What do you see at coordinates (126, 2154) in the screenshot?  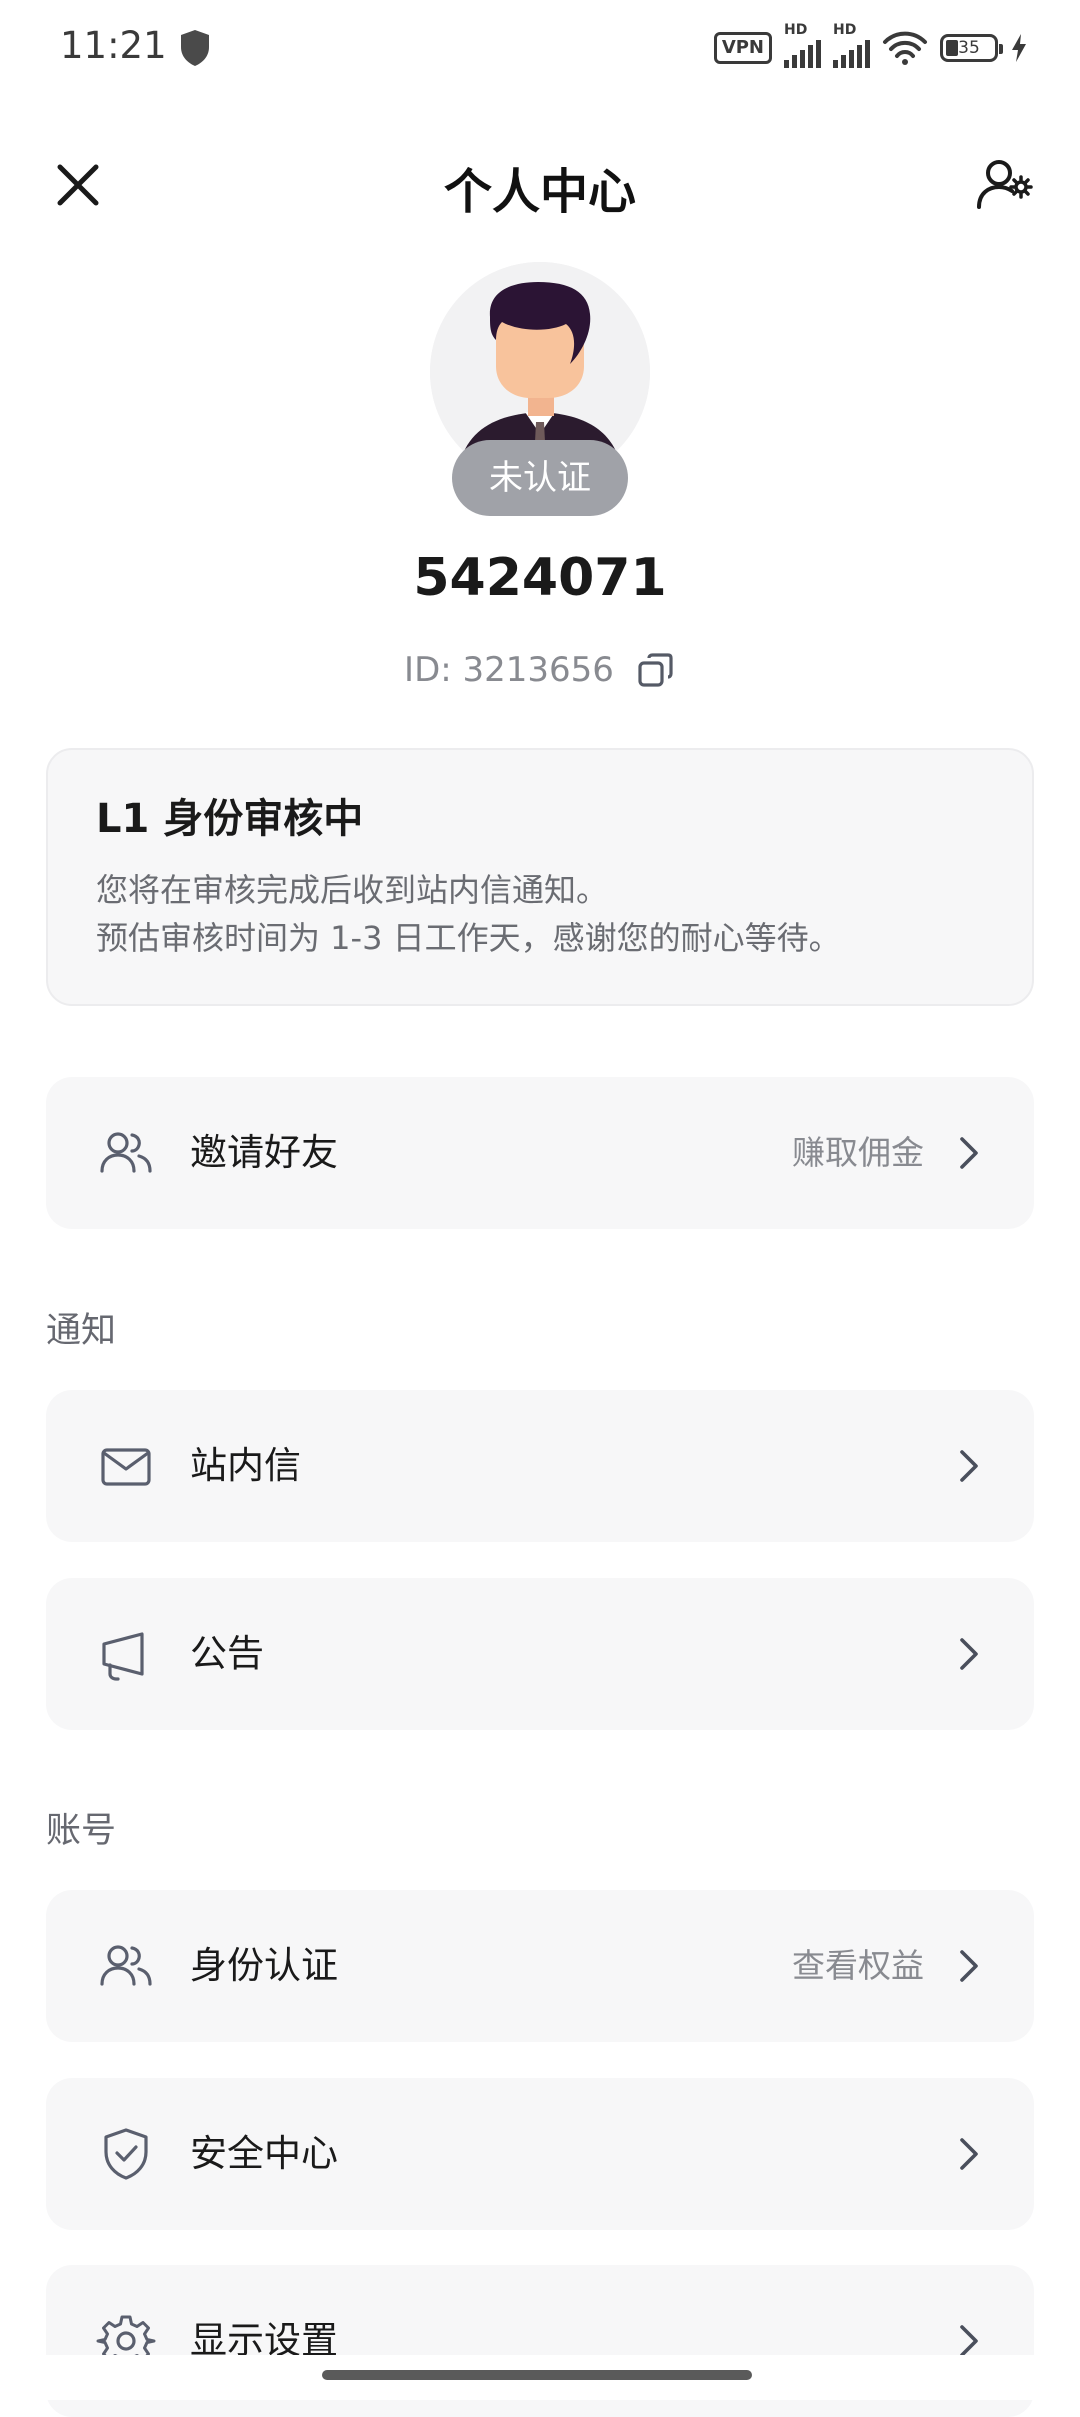 I see `shield-check-icon` at bounding box center [126, 2154].